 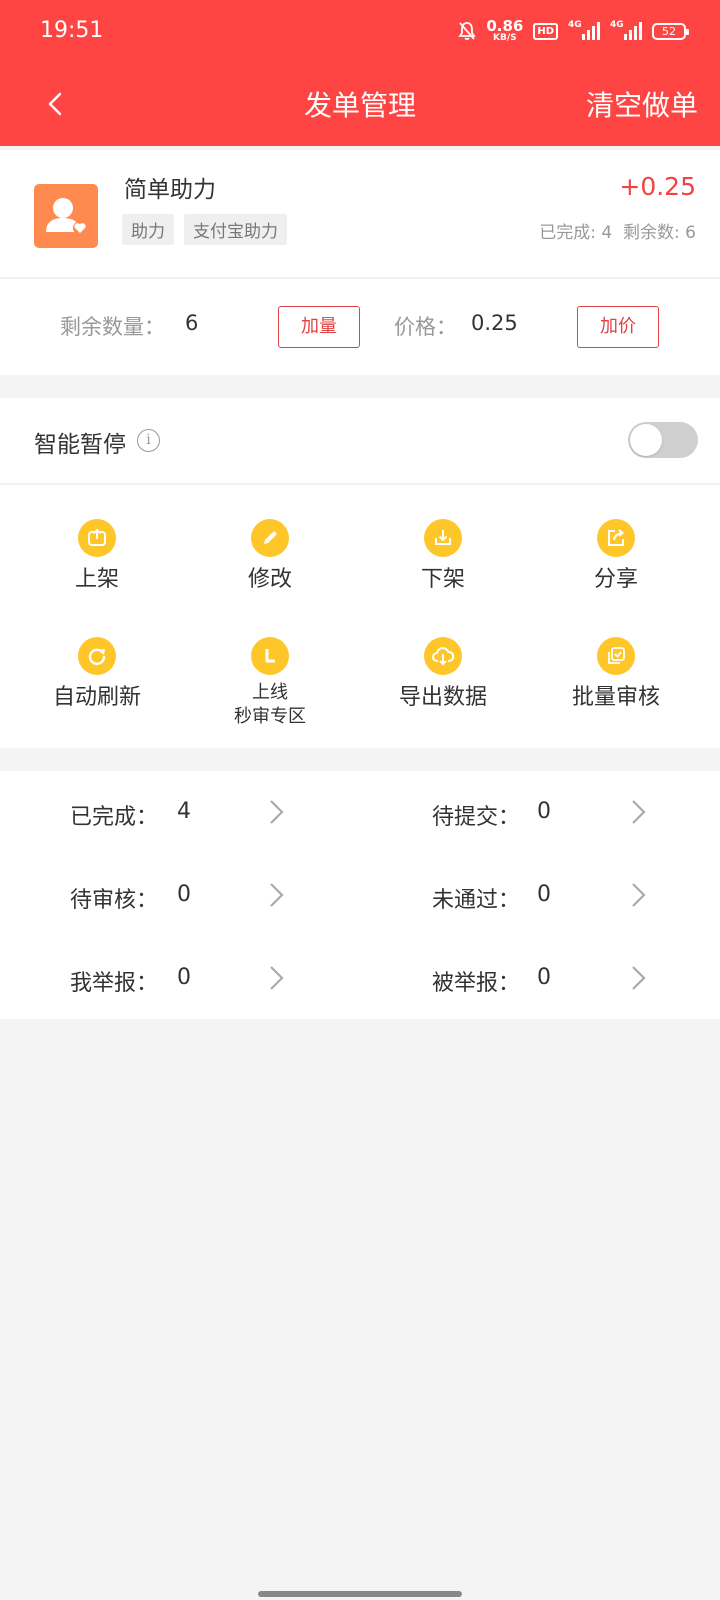 I want to click on task-stats: 已完成: 4 剩余数: 6, so click(x=617, y=230).